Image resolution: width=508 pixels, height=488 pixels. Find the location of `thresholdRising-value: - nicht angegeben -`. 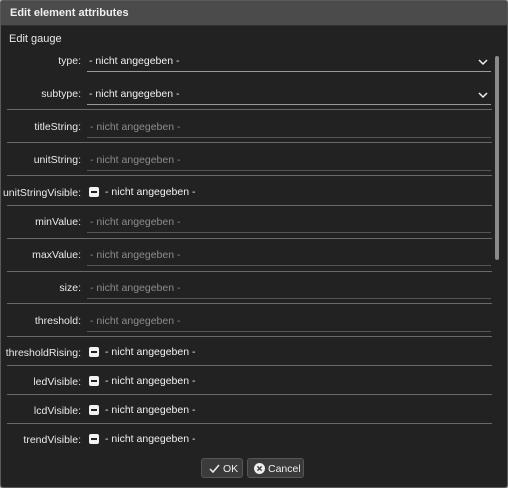

thresholdRising-value: - nicht angegeben - is located at coordinates (150, 352).